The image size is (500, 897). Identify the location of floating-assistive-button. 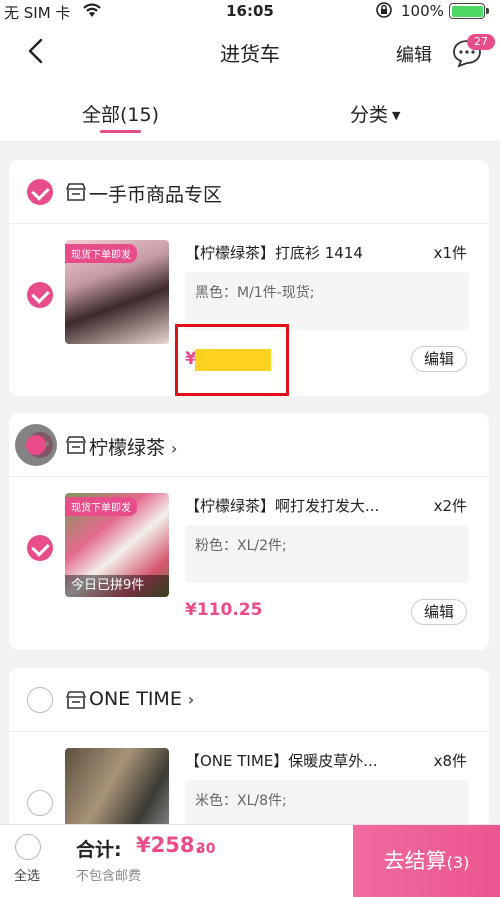
(36, 445).